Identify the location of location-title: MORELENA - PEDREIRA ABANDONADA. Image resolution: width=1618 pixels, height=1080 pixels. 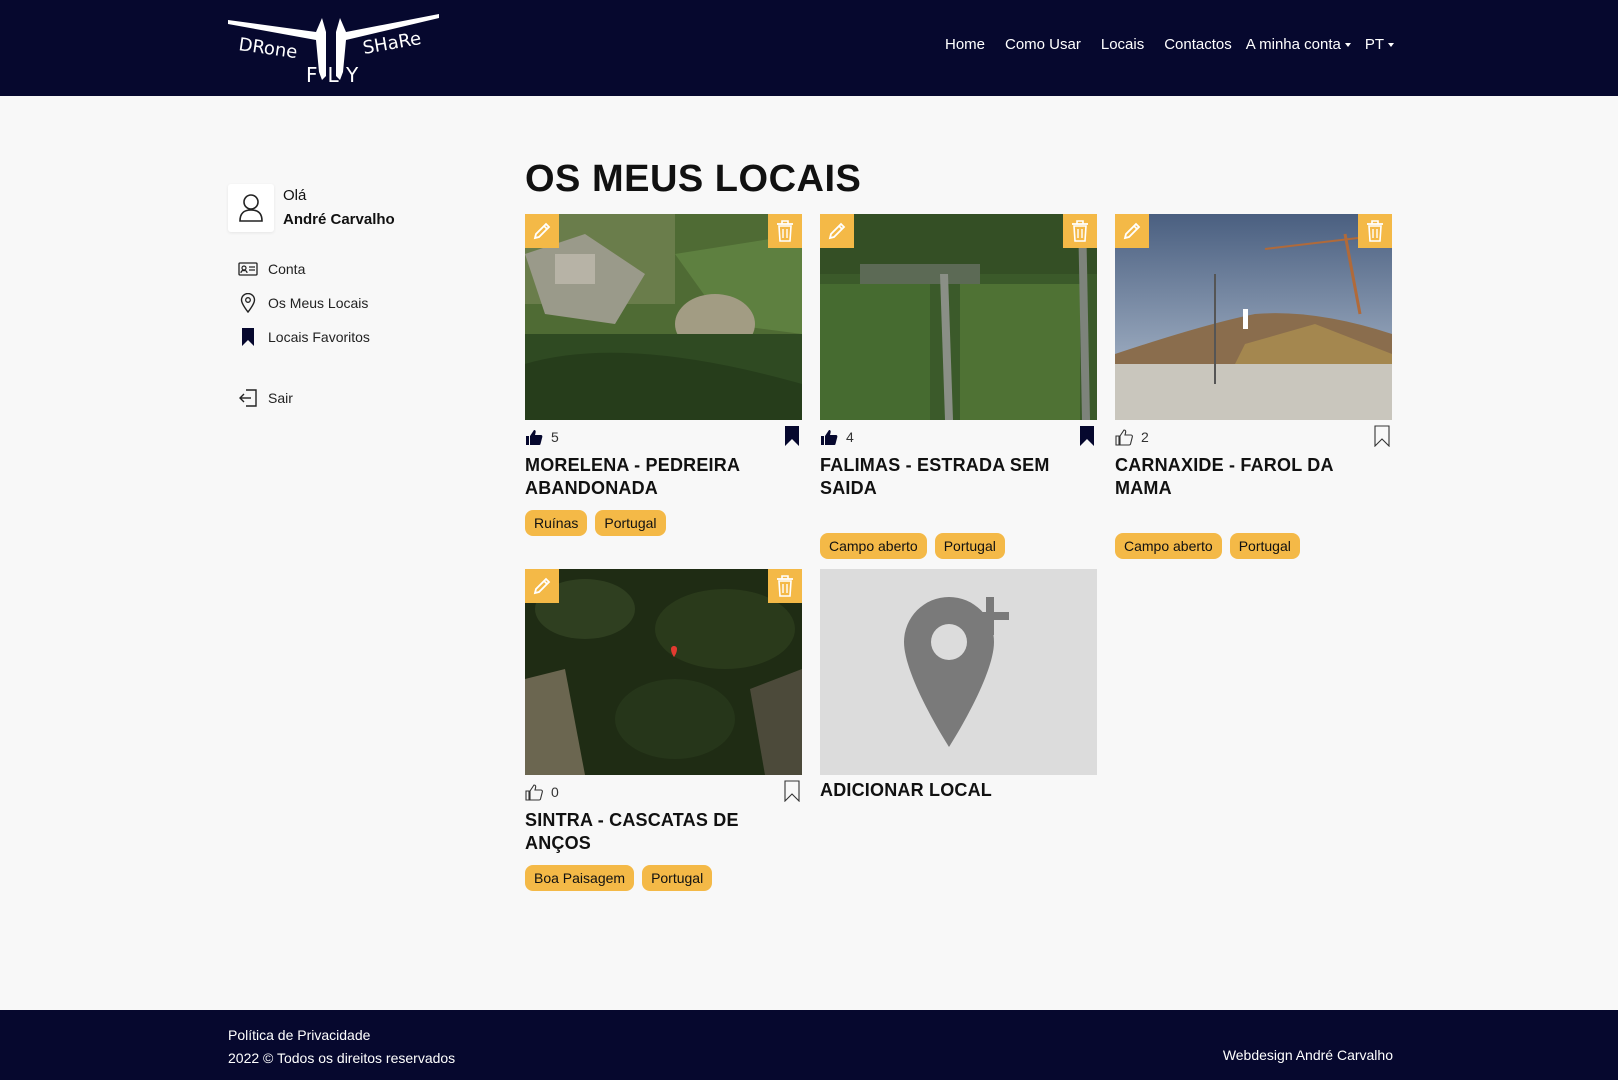
(663, 477).